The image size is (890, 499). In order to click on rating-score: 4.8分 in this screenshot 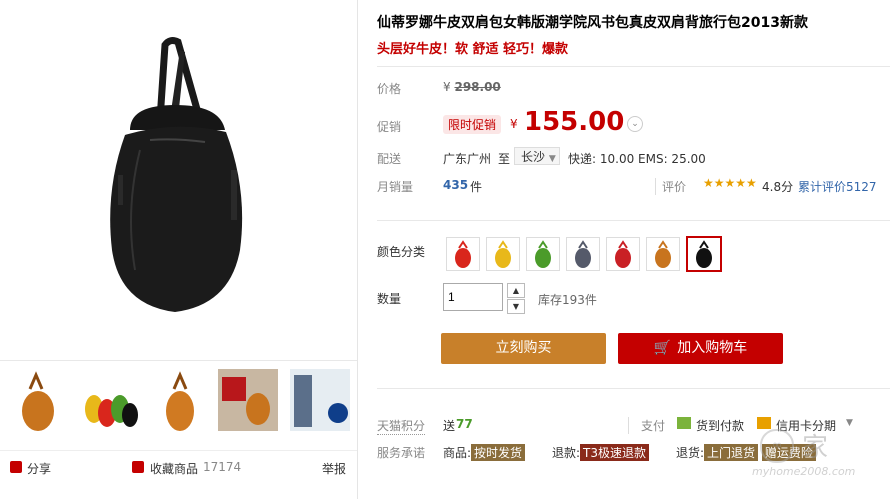, I will do `click(778, 187)`.